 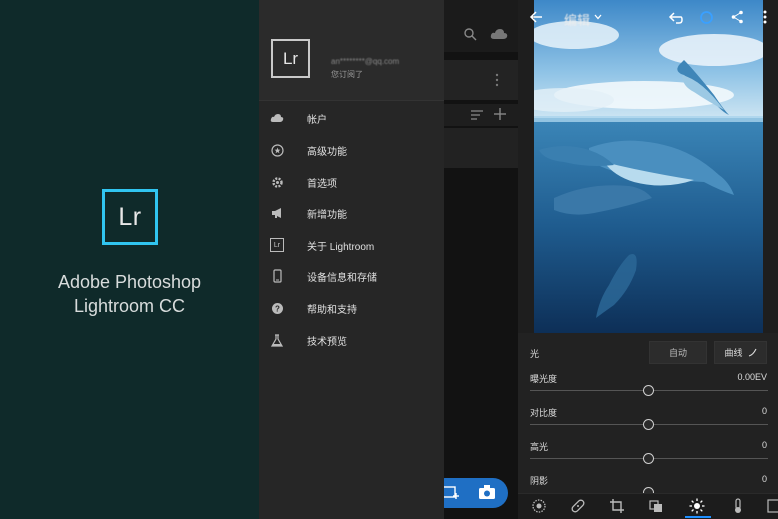 What do you see at coordinates (535, 354) in the screenshot?
I see `section-title-light: 光` at bounding box center [535, 354].